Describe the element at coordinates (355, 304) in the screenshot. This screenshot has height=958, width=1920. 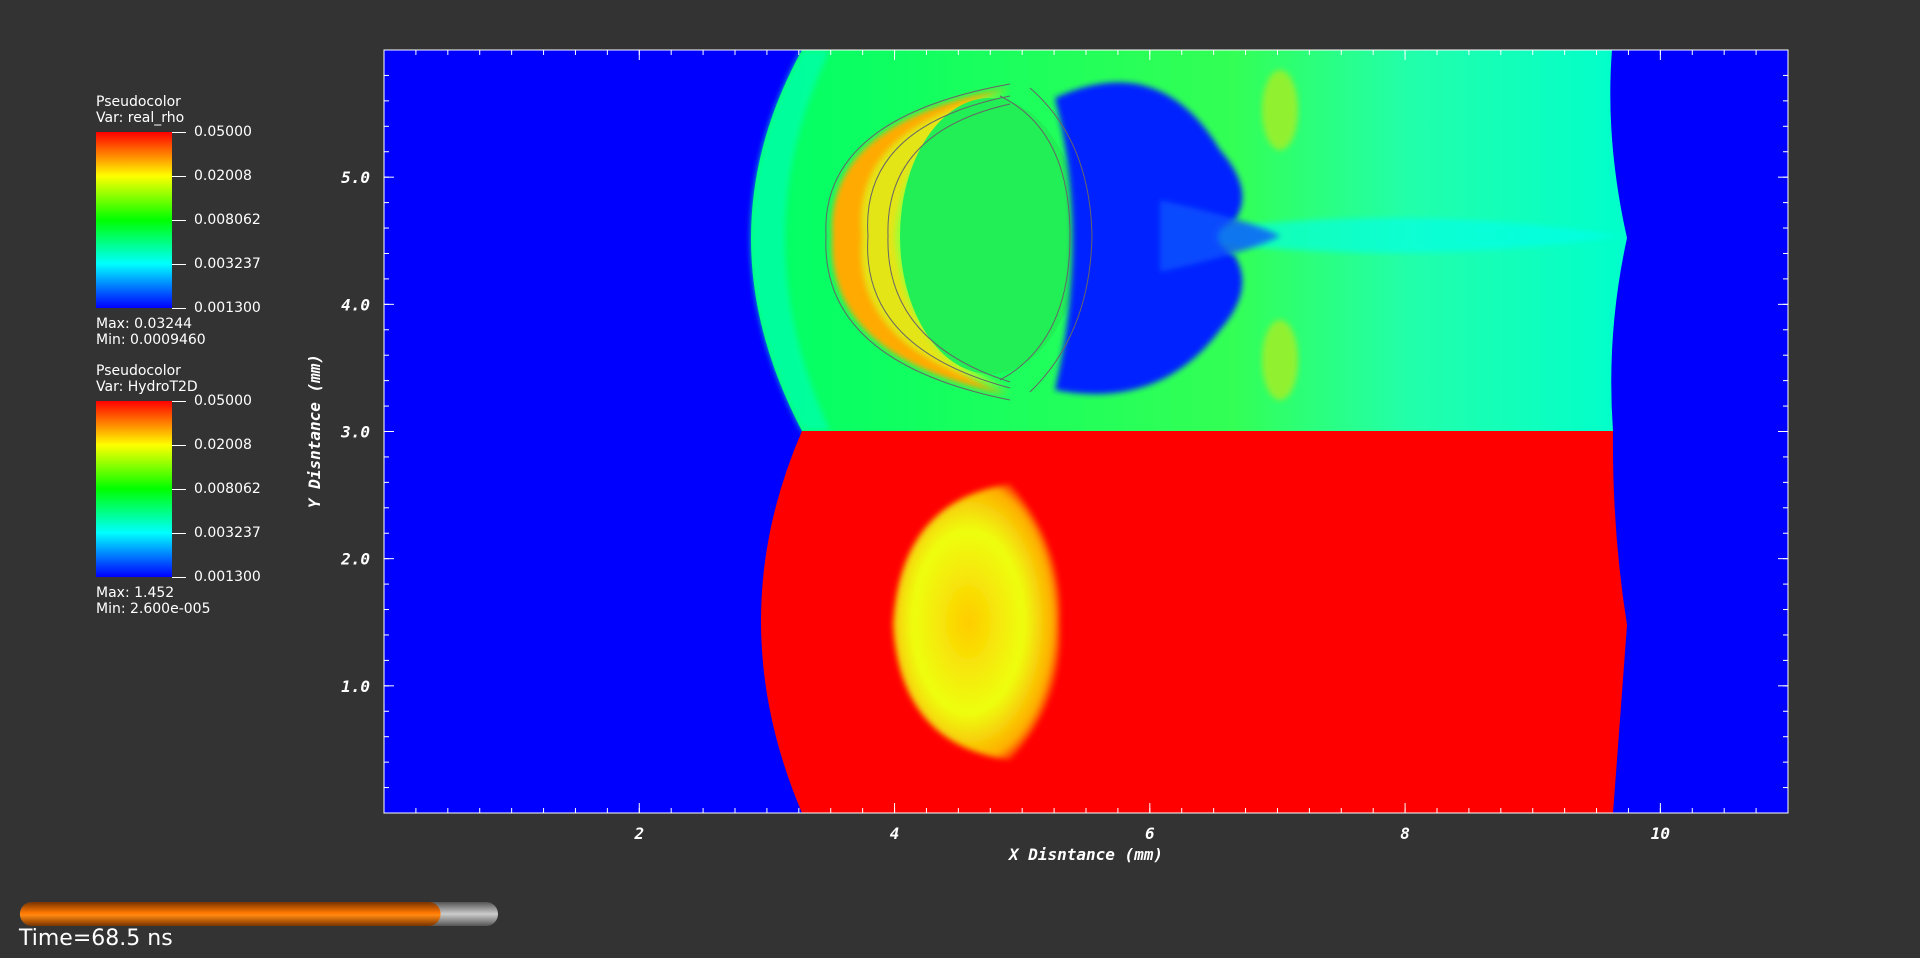
I see `y-tick-label: 4.0` at that location.